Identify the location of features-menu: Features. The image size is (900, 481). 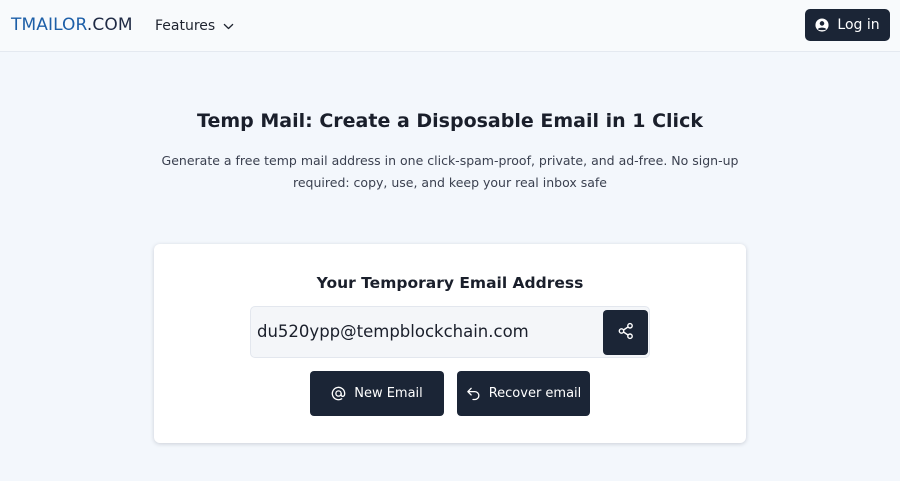
(194, 26).